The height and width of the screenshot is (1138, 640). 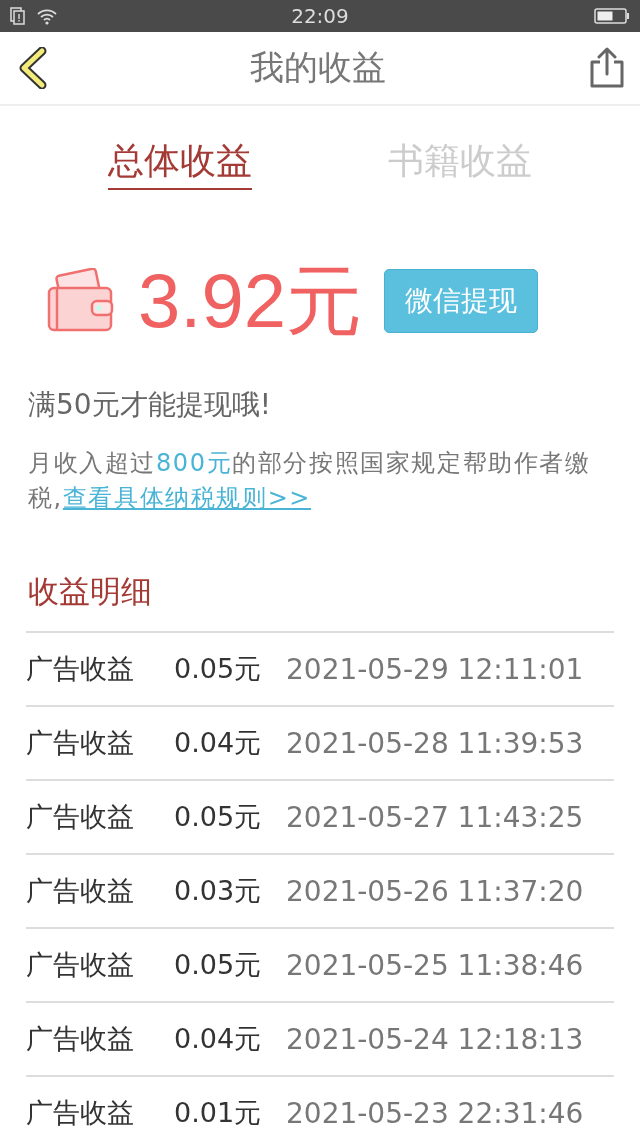 What do you see at coordinates (47, 16) in the screenshot?
I see `wifi-icon` at bounding box center [47, 16].